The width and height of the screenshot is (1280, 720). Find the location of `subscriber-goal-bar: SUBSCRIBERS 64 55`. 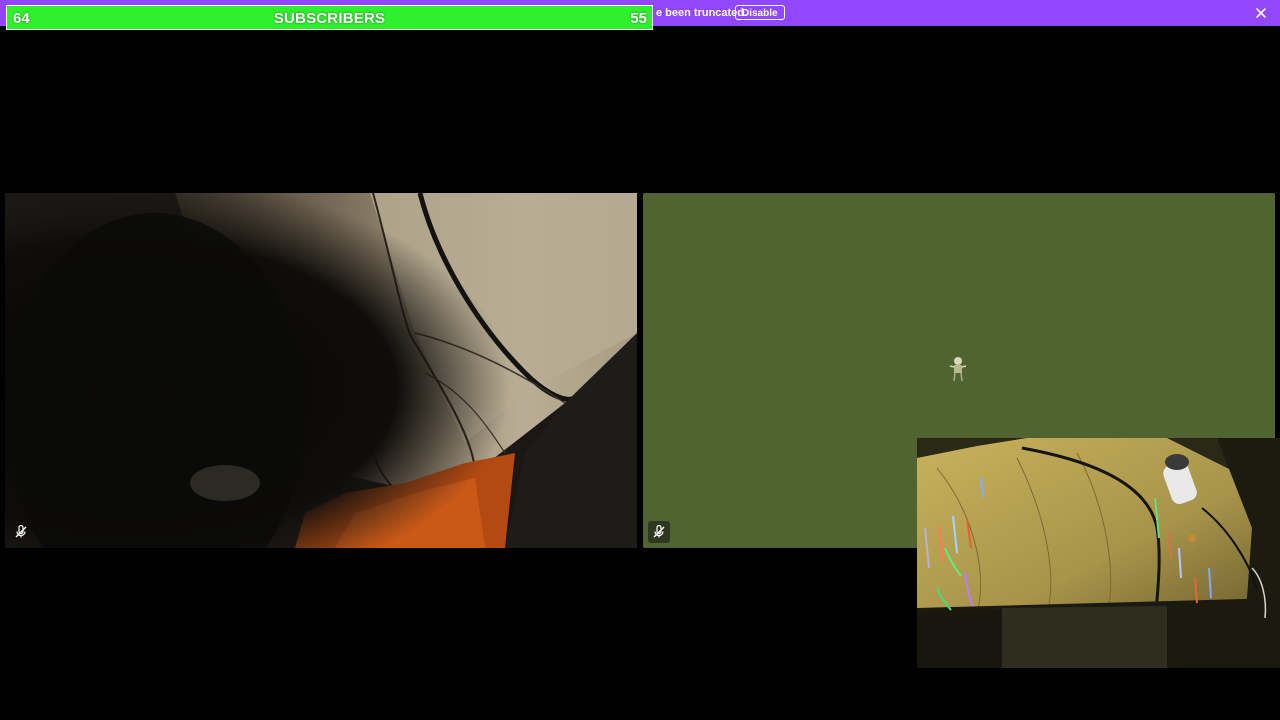

subscriber-goal-bar: SUBSCRIBERS 64 55 is located at coordinates (329, 17).